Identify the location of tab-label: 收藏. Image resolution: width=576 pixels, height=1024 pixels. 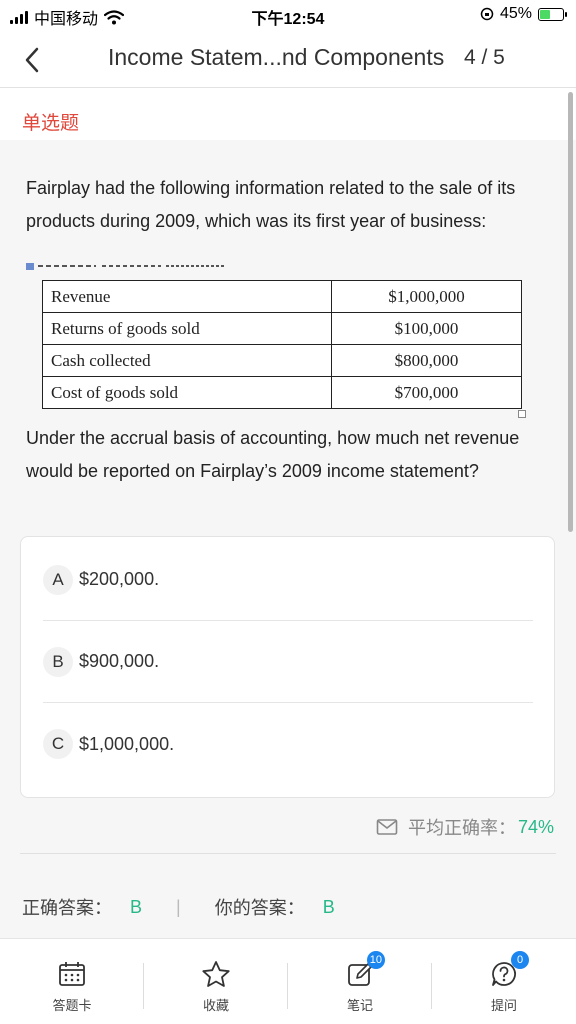
(215, 1005).